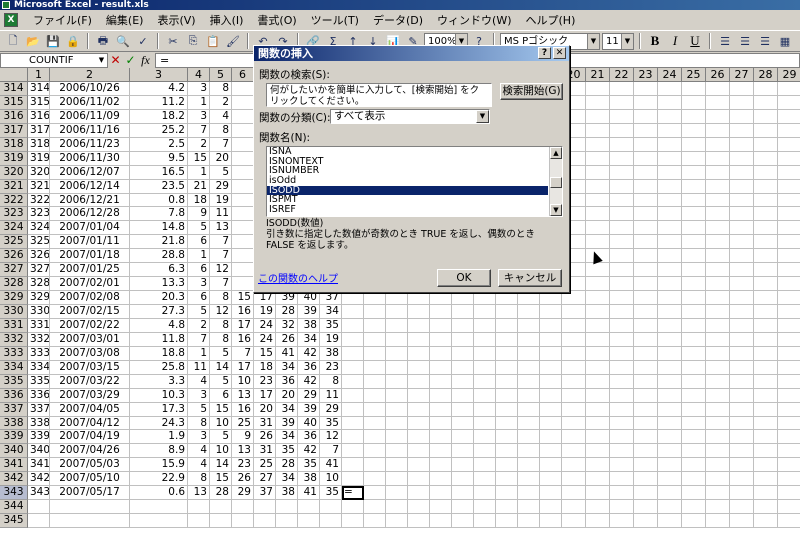 This screenshot has width=800, height=536. What do you see at coordinates (90, 172) in the screenshot?
I see `cell: 2006/12/07` at bounding box center [90, 172].